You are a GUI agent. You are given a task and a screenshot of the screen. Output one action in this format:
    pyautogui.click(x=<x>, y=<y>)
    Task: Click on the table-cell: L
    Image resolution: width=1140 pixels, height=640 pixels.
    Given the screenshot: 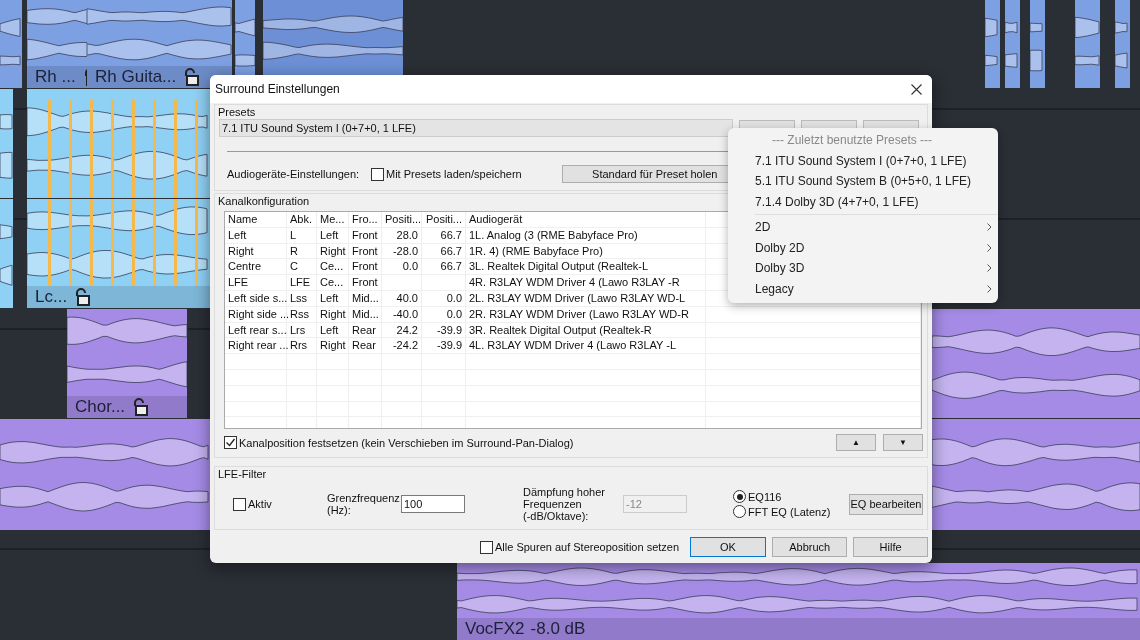 What is the action you would take?
    pyautogui.click(x=302, y=235)
    